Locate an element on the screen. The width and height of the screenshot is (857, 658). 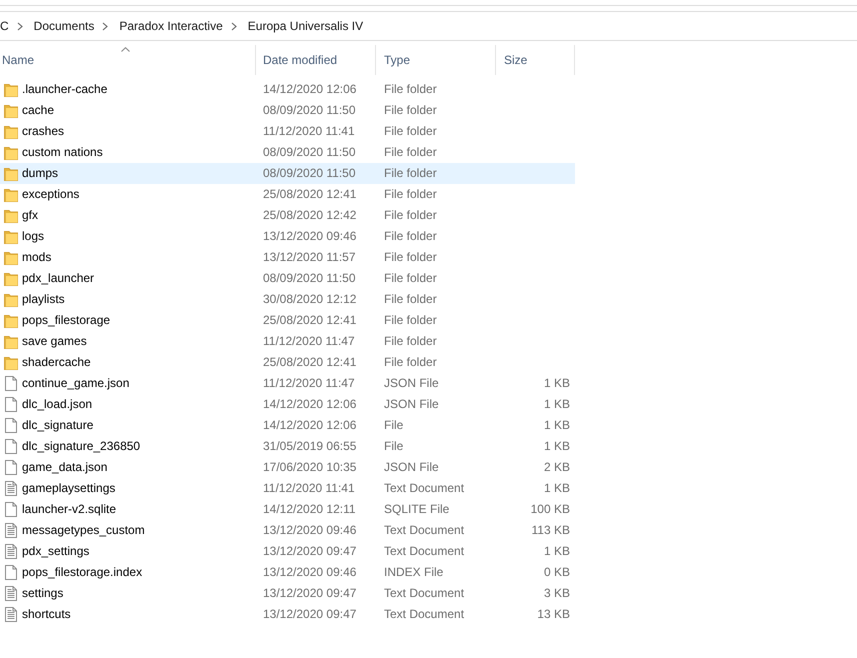
file-name: dumps is located at coordinates (40, 173).